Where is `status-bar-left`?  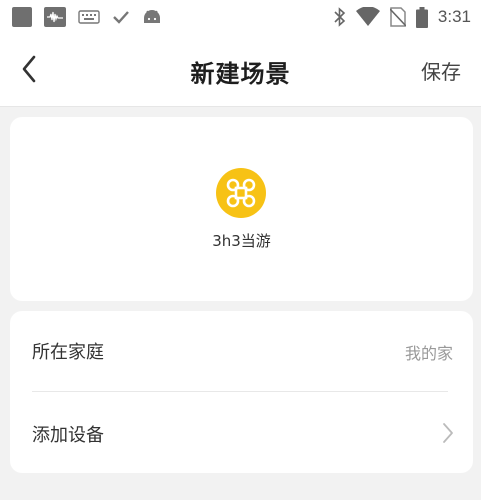
status-bar-left is located at coordinates (87, 17).